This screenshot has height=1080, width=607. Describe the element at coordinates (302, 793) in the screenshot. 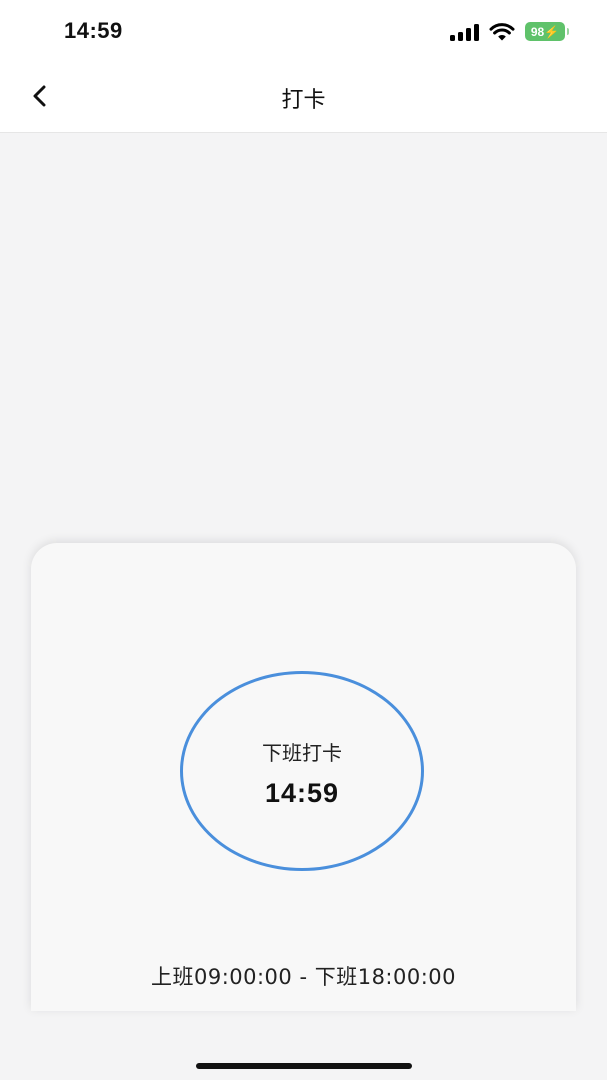

I see `punch-time: 14:59` at that location.